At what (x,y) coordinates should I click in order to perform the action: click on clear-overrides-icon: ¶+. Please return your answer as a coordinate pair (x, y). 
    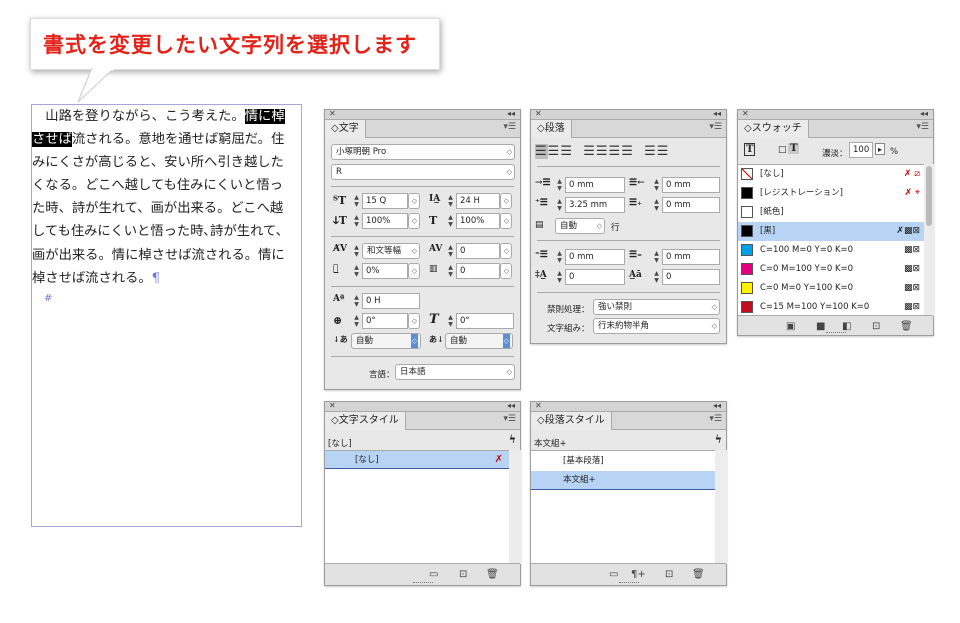
    Looking at the image, I should click on (638, 574).